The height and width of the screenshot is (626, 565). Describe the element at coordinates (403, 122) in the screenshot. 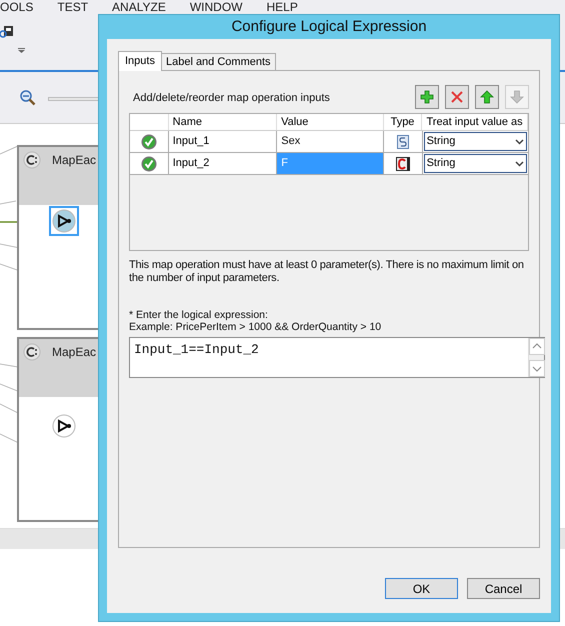

I see `column-header: Type` at that location.